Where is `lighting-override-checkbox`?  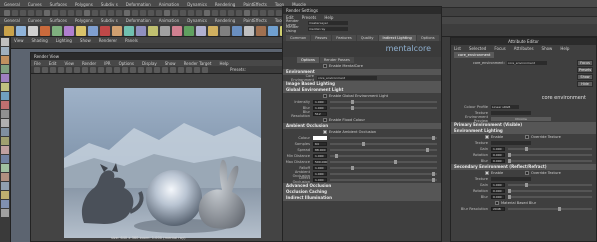 lighting-override-checkbox is located at coordinates (527, 137).